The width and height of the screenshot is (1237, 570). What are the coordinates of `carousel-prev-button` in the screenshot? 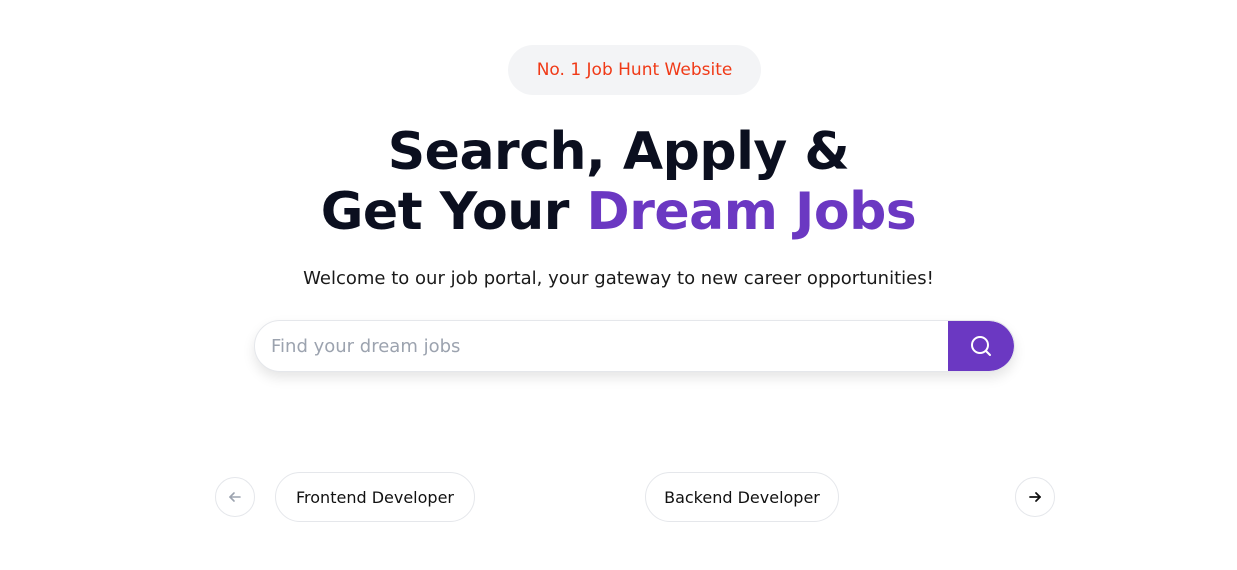 It's located at (235, 497).